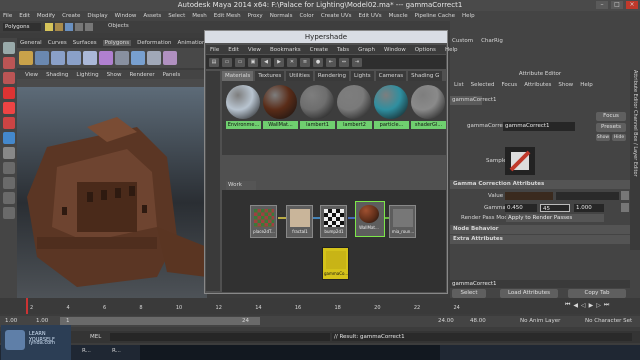  I want to click on menu-window: Window, so click(126, 16).